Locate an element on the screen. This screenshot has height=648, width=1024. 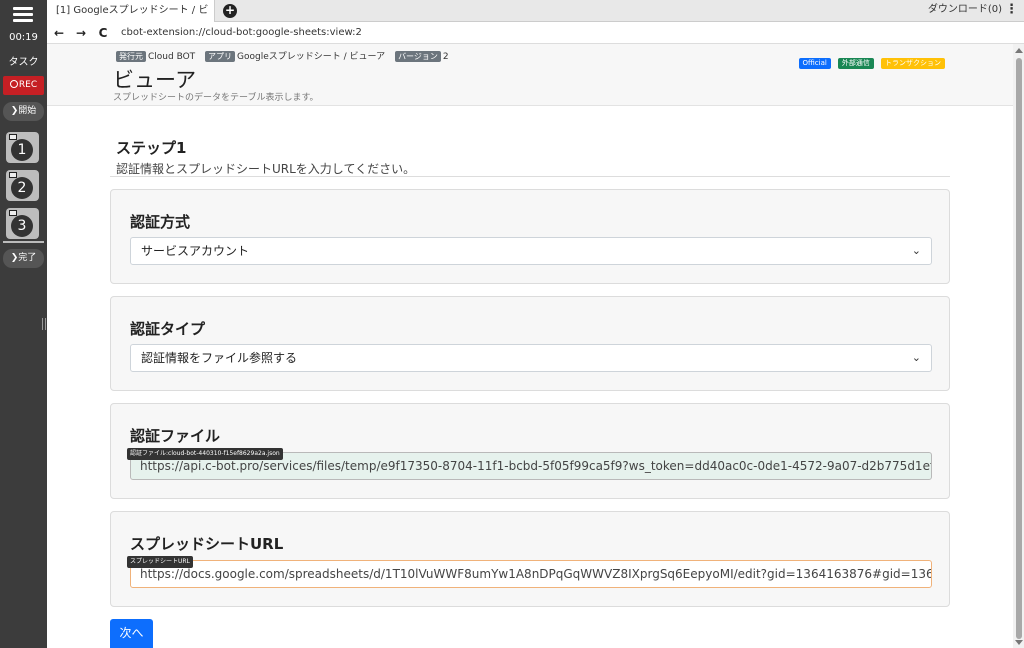
step-slider is located at coordinates (23, 242).